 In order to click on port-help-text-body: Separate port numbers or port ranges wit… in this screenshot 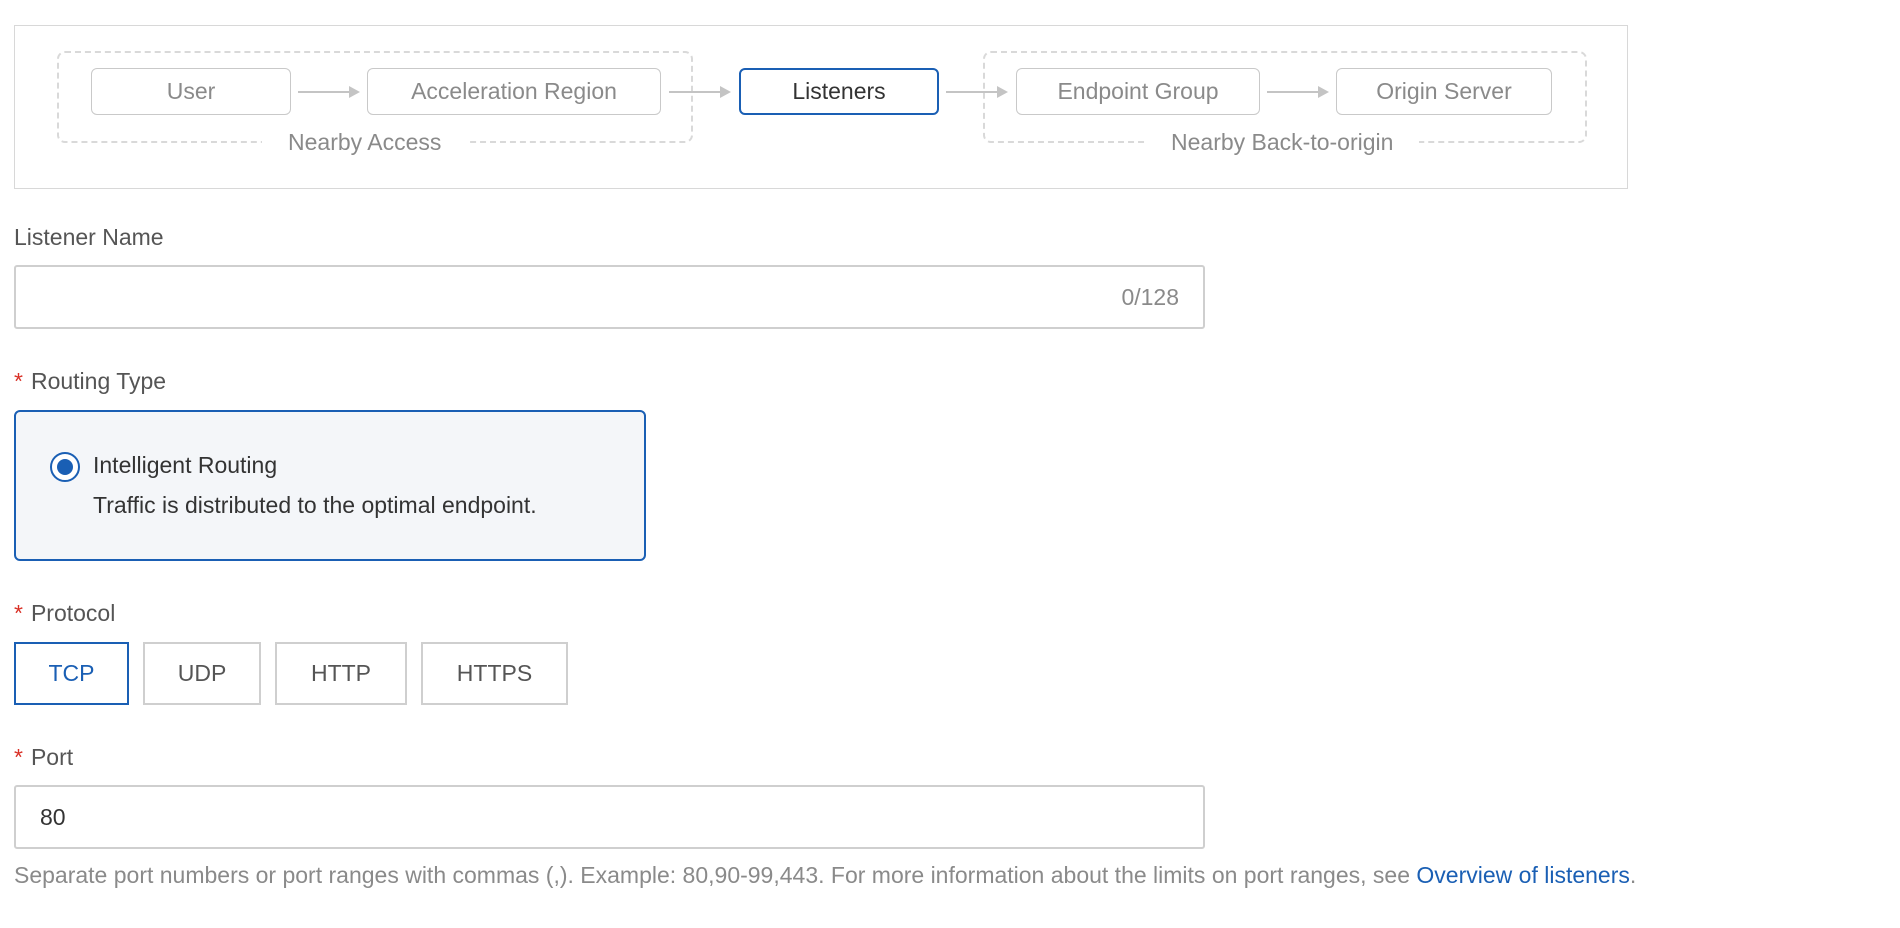, I will do `click(715, 875)`.